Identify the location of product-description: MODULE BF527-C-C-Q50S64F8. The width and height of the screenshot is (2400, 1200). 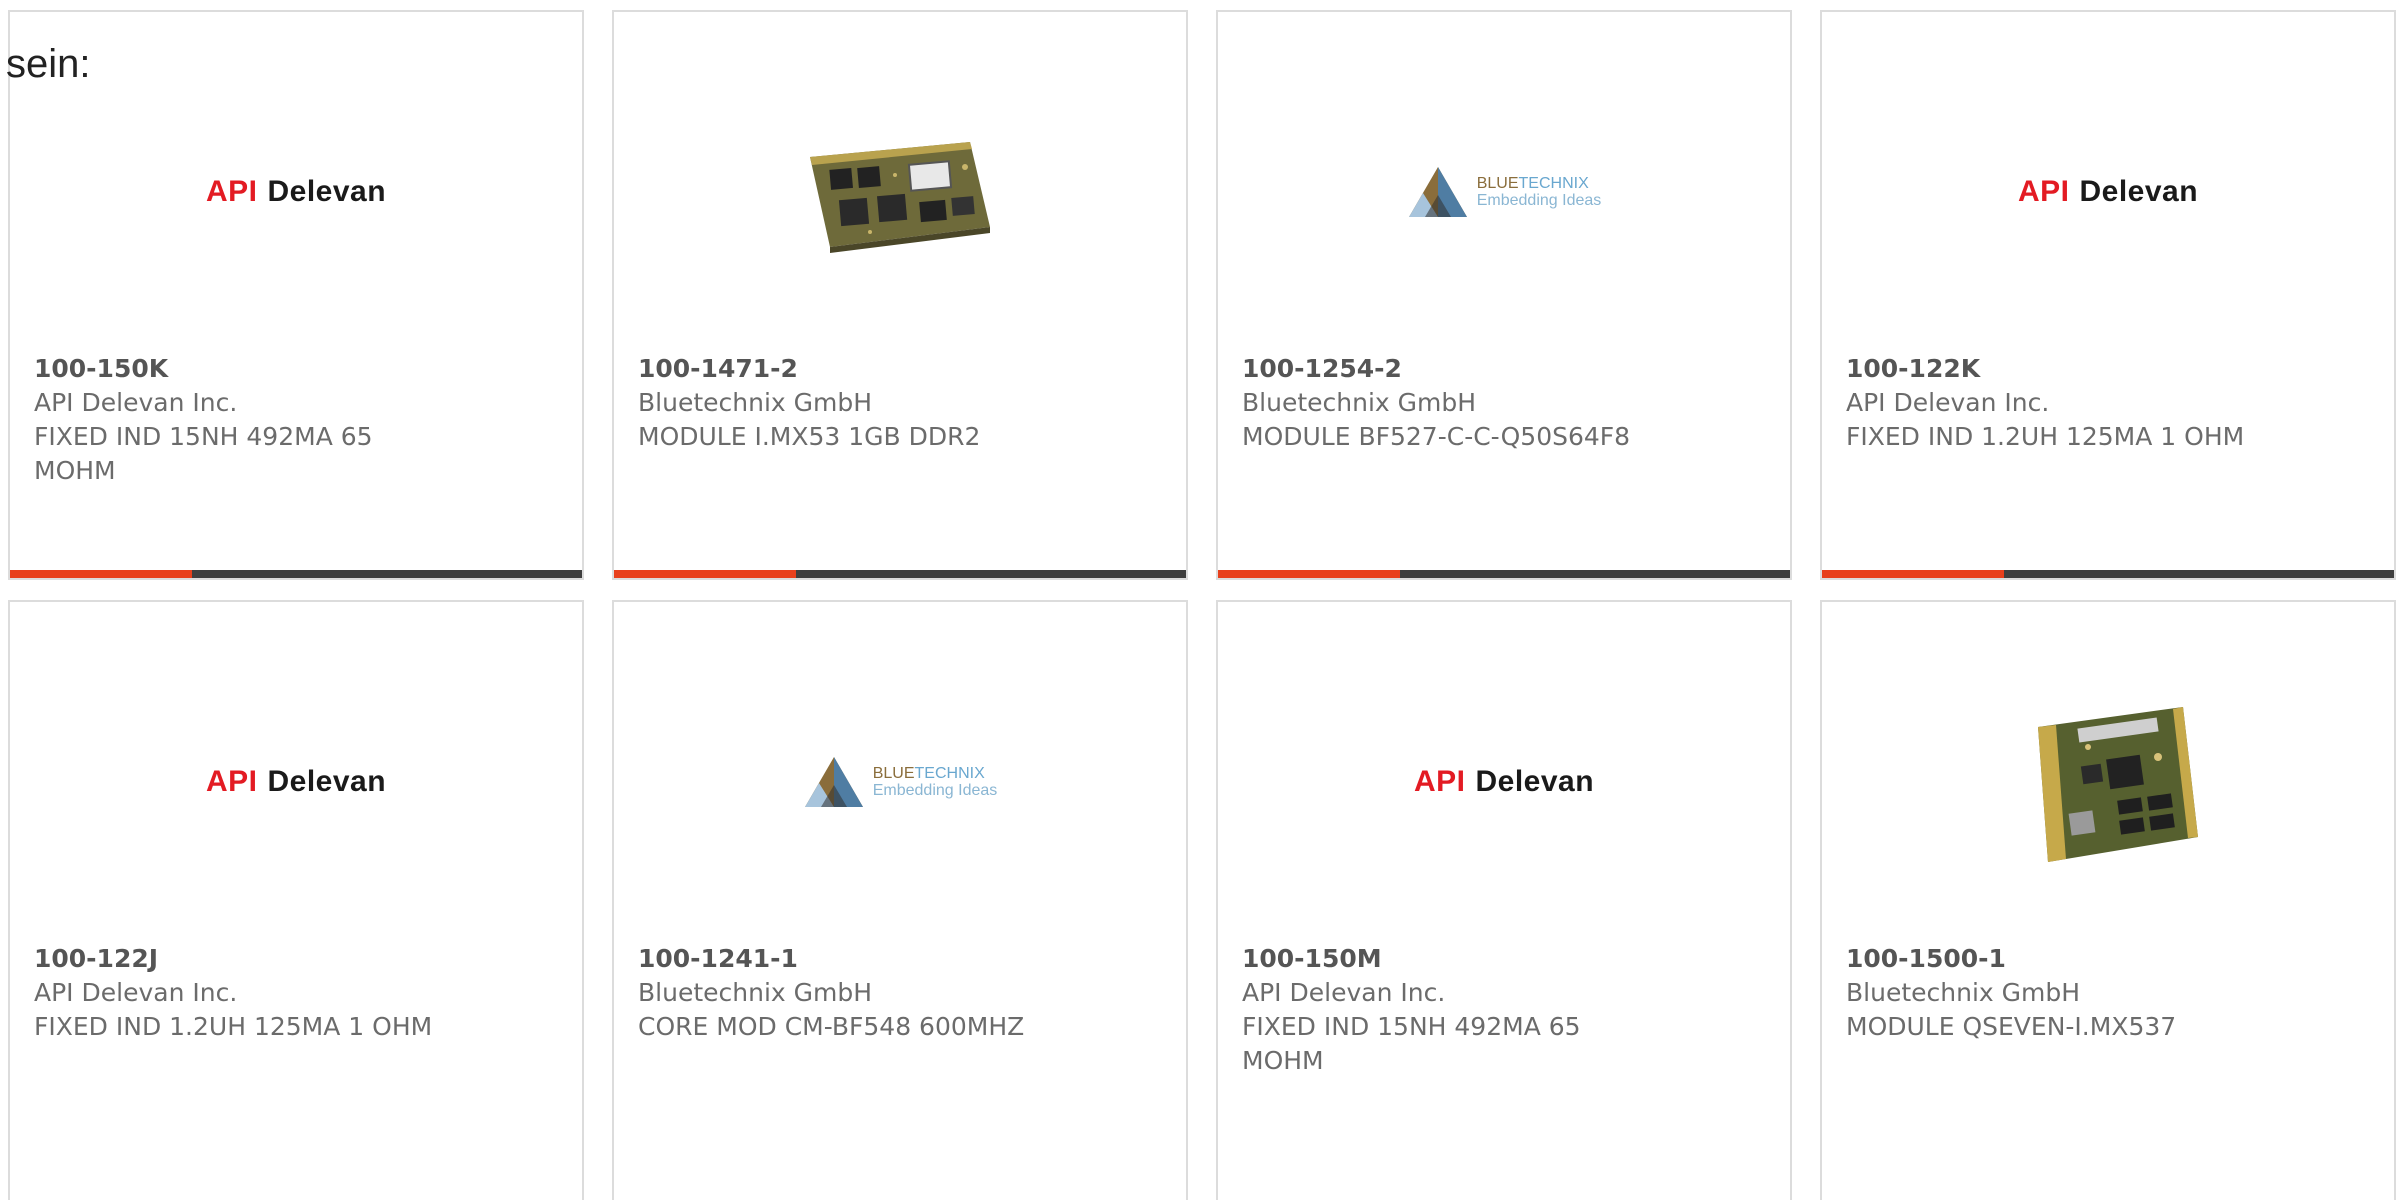
(1436, 436).